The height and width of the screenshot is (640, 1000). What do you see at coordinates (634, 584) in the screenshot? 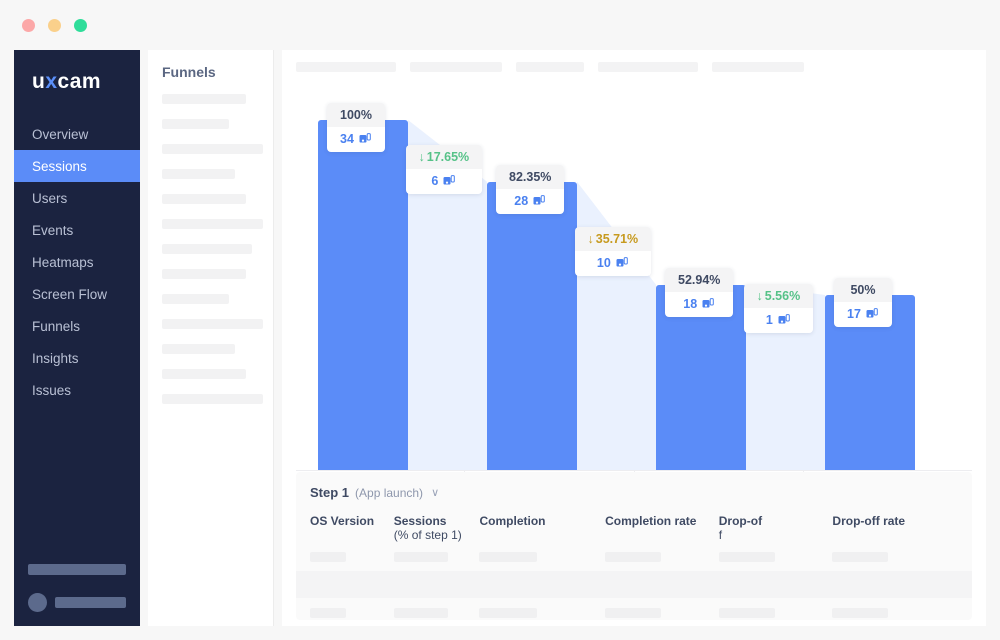
I see `table-row-highlight` at bounding box center [634, 584].